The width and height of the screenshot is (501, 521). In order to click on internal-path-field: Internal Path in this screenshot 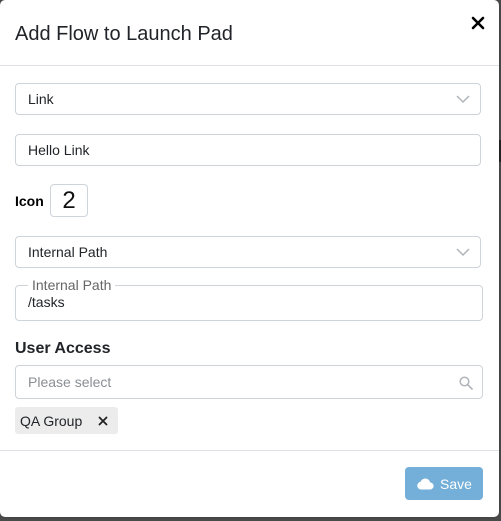, I will do `click(249, 299)`.